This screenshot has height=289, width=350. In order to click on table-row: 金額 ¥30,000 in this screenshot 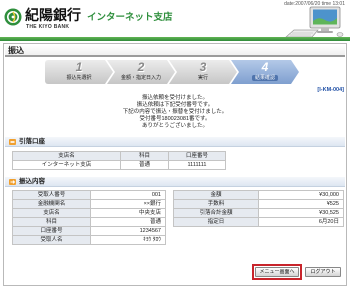, I will do `click(258, 195)`.